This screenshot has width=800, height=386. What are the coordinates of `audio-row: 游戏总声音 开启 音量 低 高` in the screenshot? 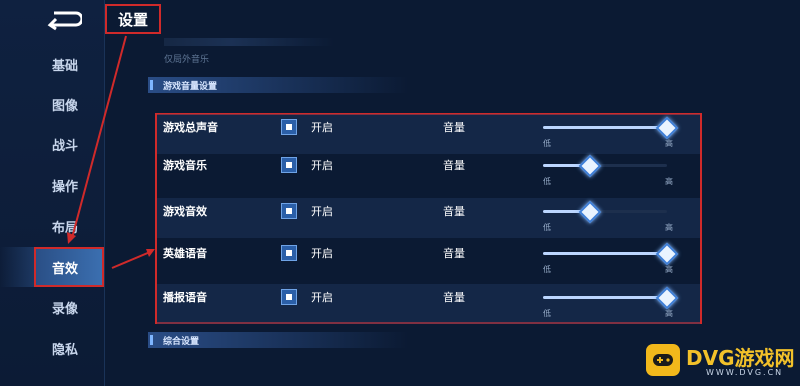 It's located at (428, 134).